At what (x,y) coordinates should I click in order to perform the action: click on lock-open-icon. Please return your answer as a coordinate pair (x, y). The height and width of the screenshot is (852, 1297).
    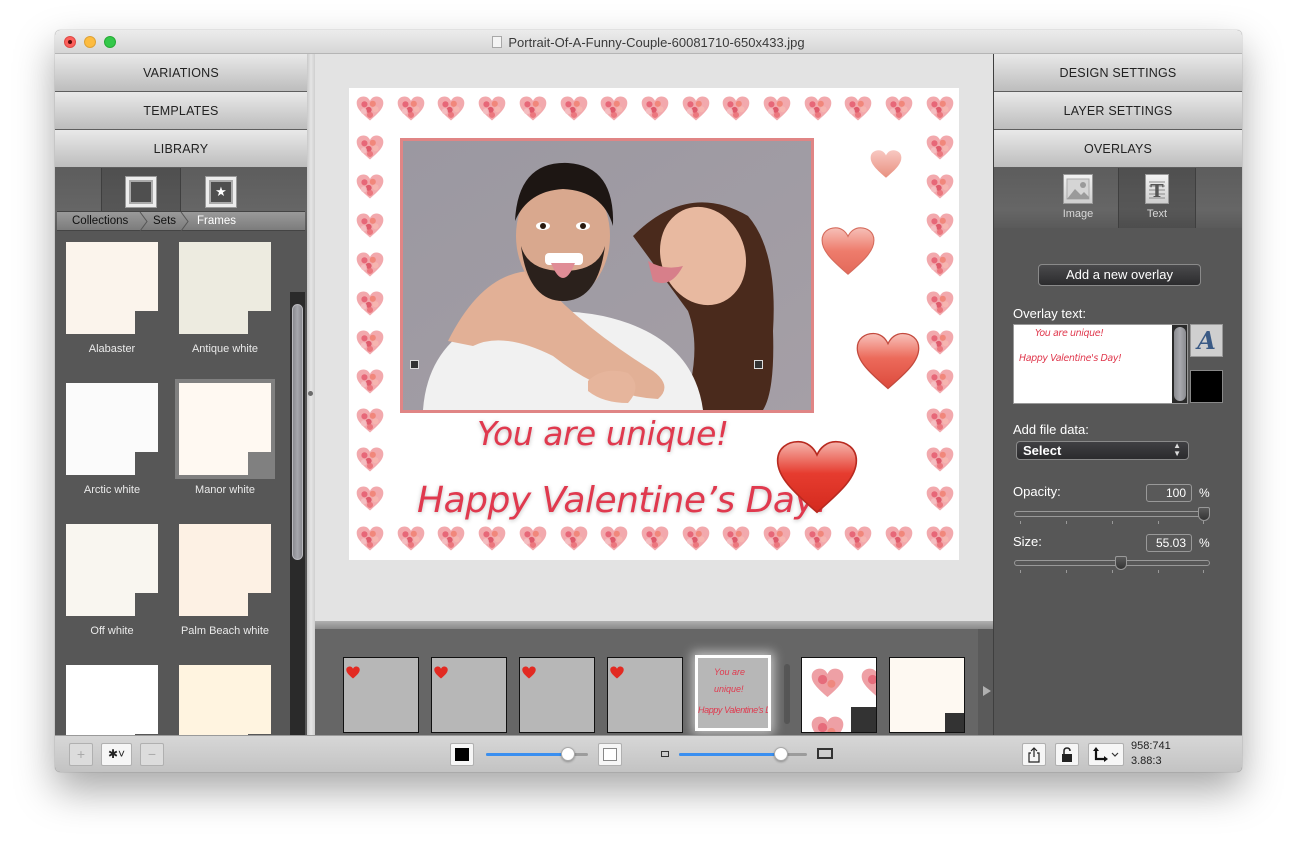
    Looking at the image, I should click on (1067, 754).